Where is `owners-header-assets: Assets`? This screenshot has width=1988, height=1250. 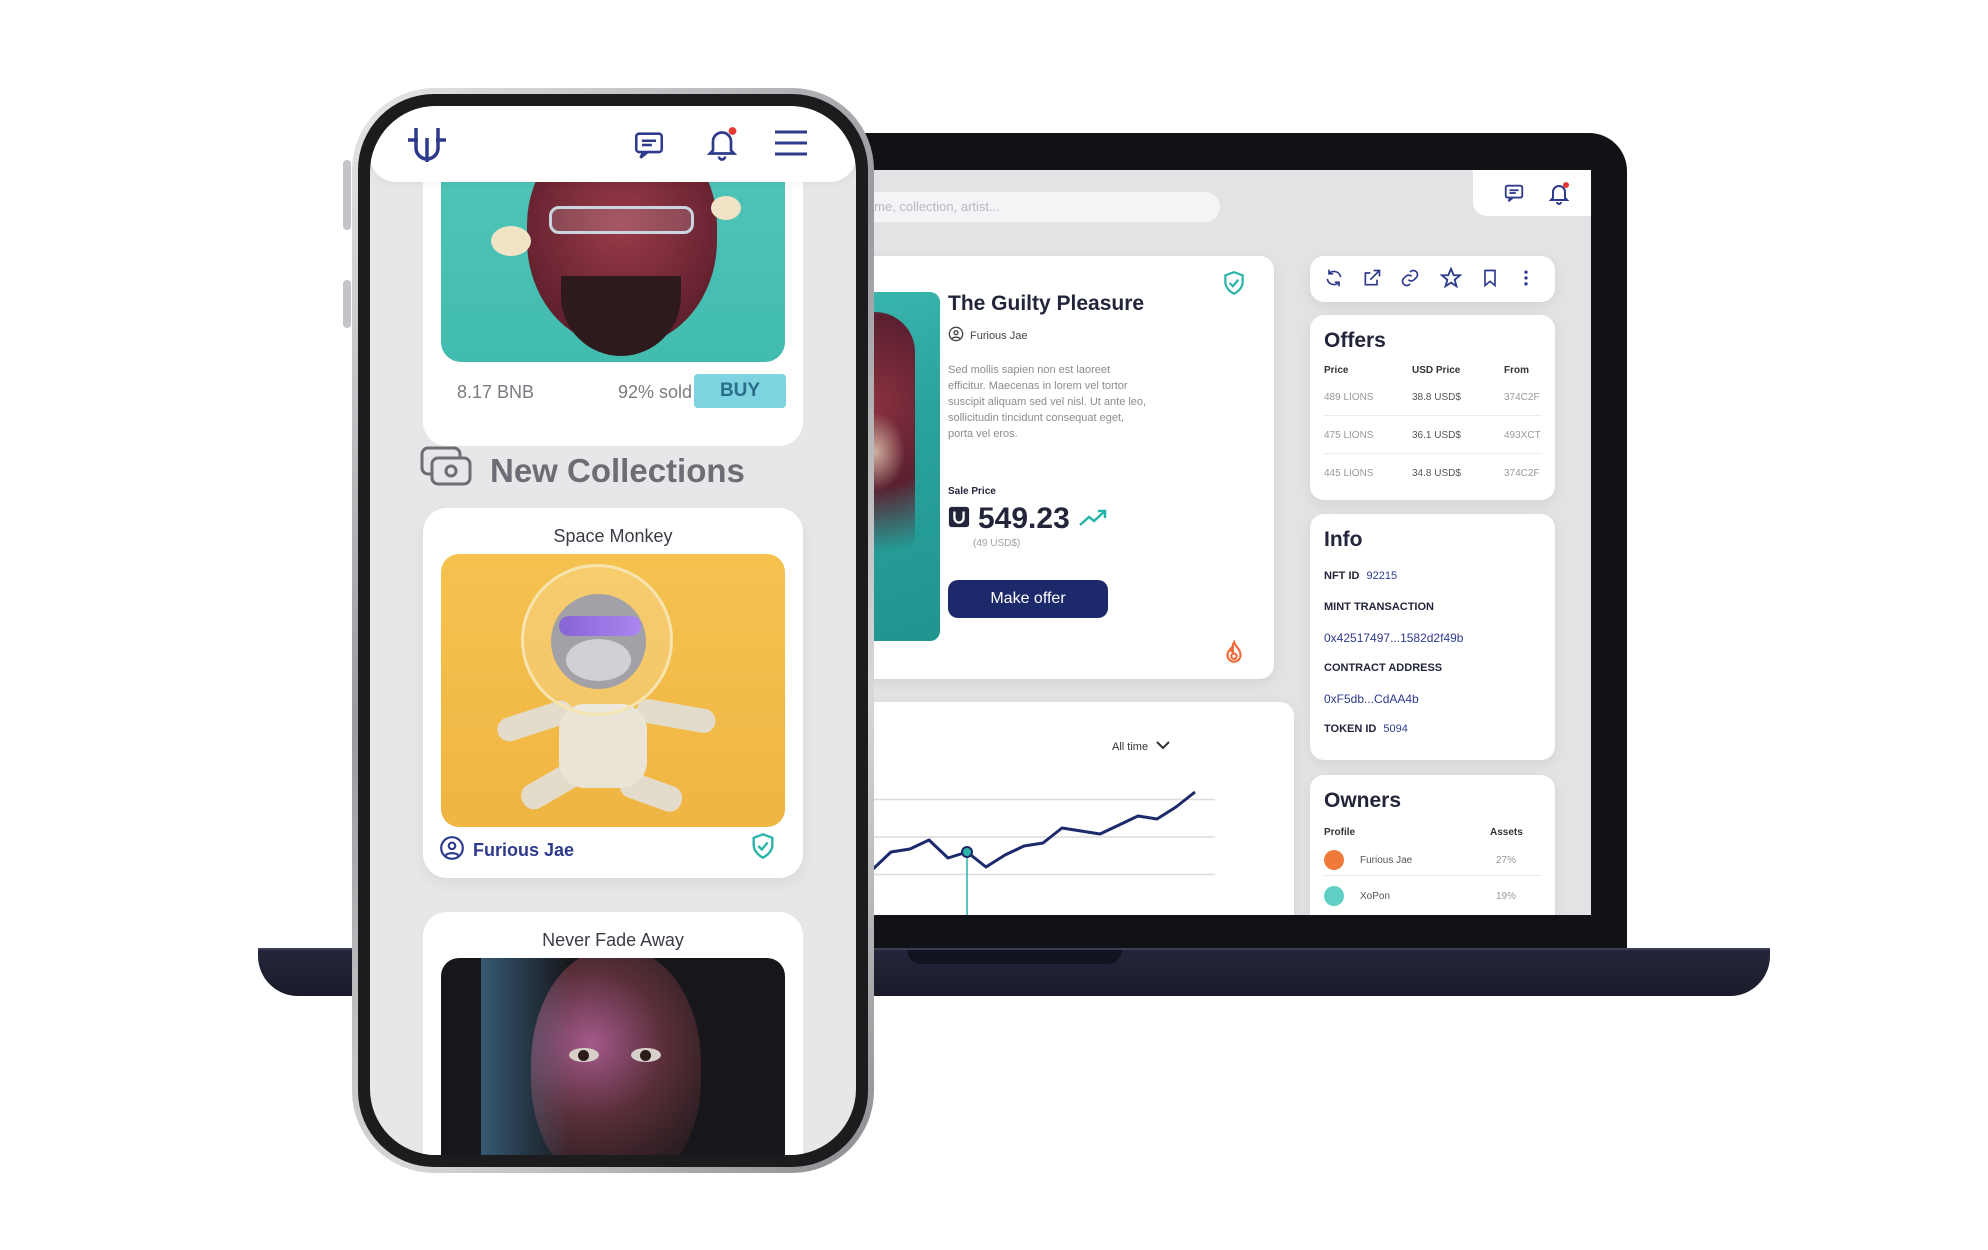
owners-header-assets: Assets is located at coordinates (1506, 832).